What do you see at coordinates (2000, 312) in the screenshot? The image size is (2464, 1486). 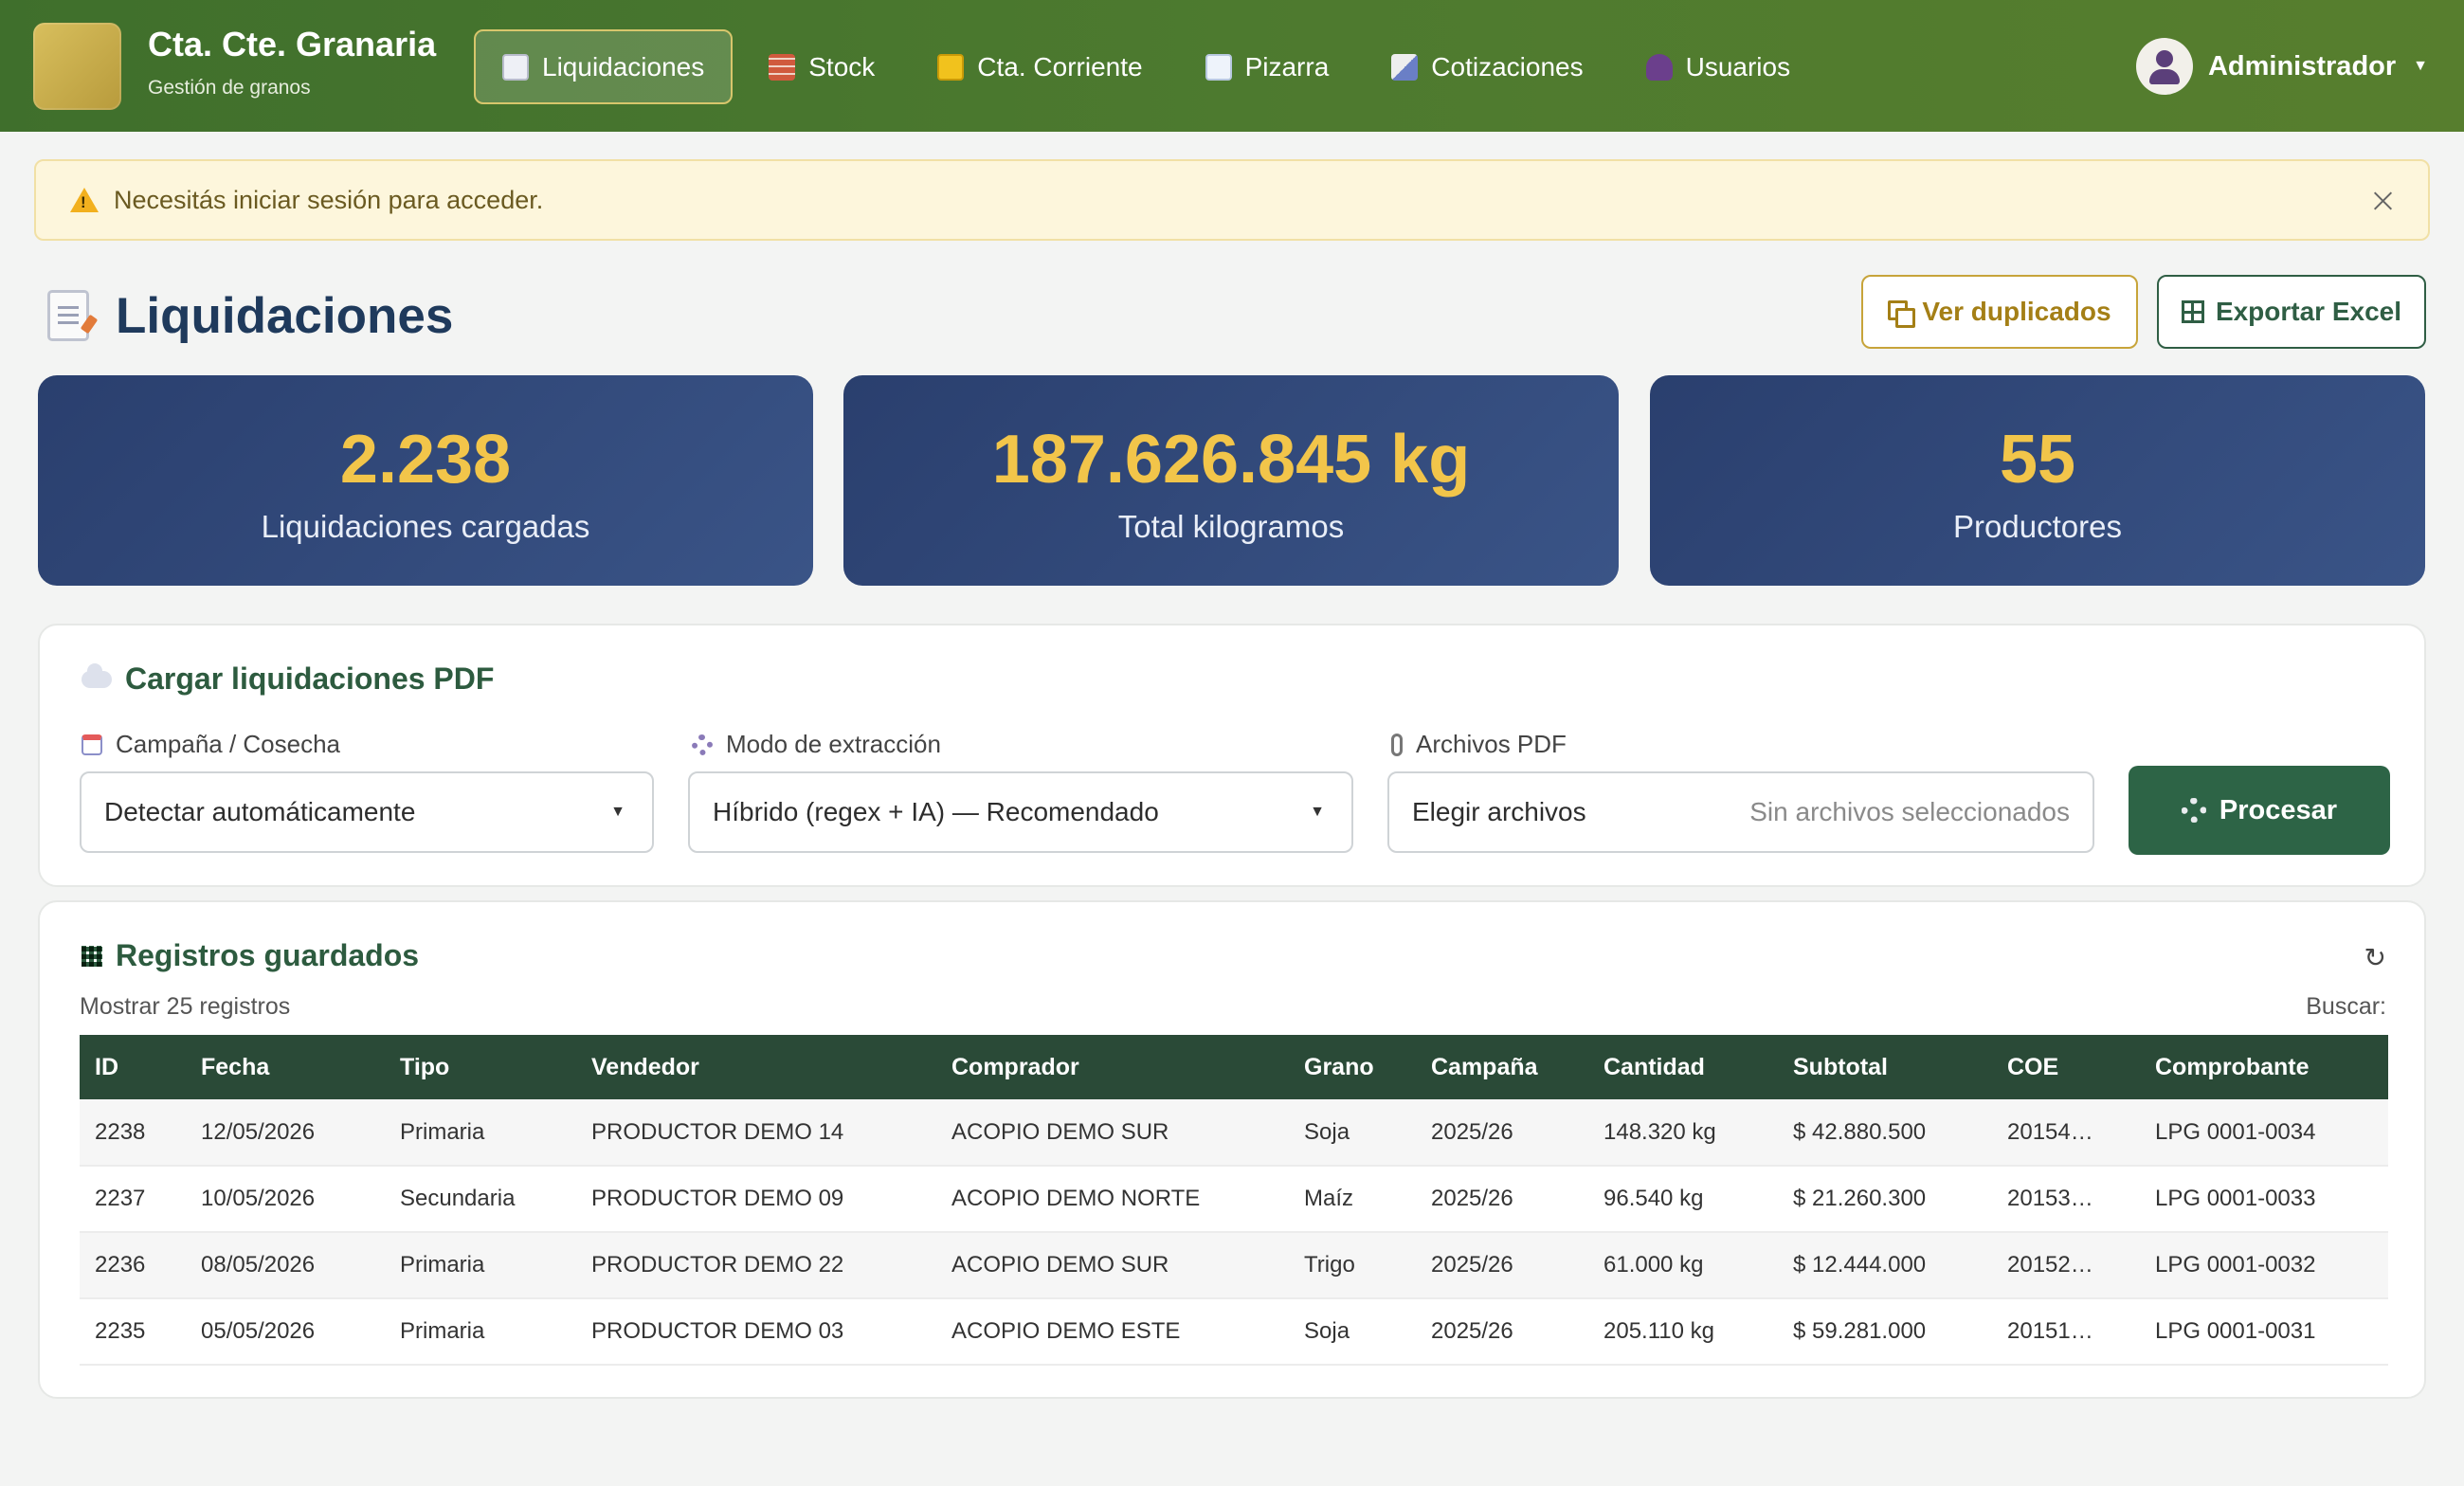 I see `view-duplicates-button: Ver duplicados` at bounding box center [2000, 312].